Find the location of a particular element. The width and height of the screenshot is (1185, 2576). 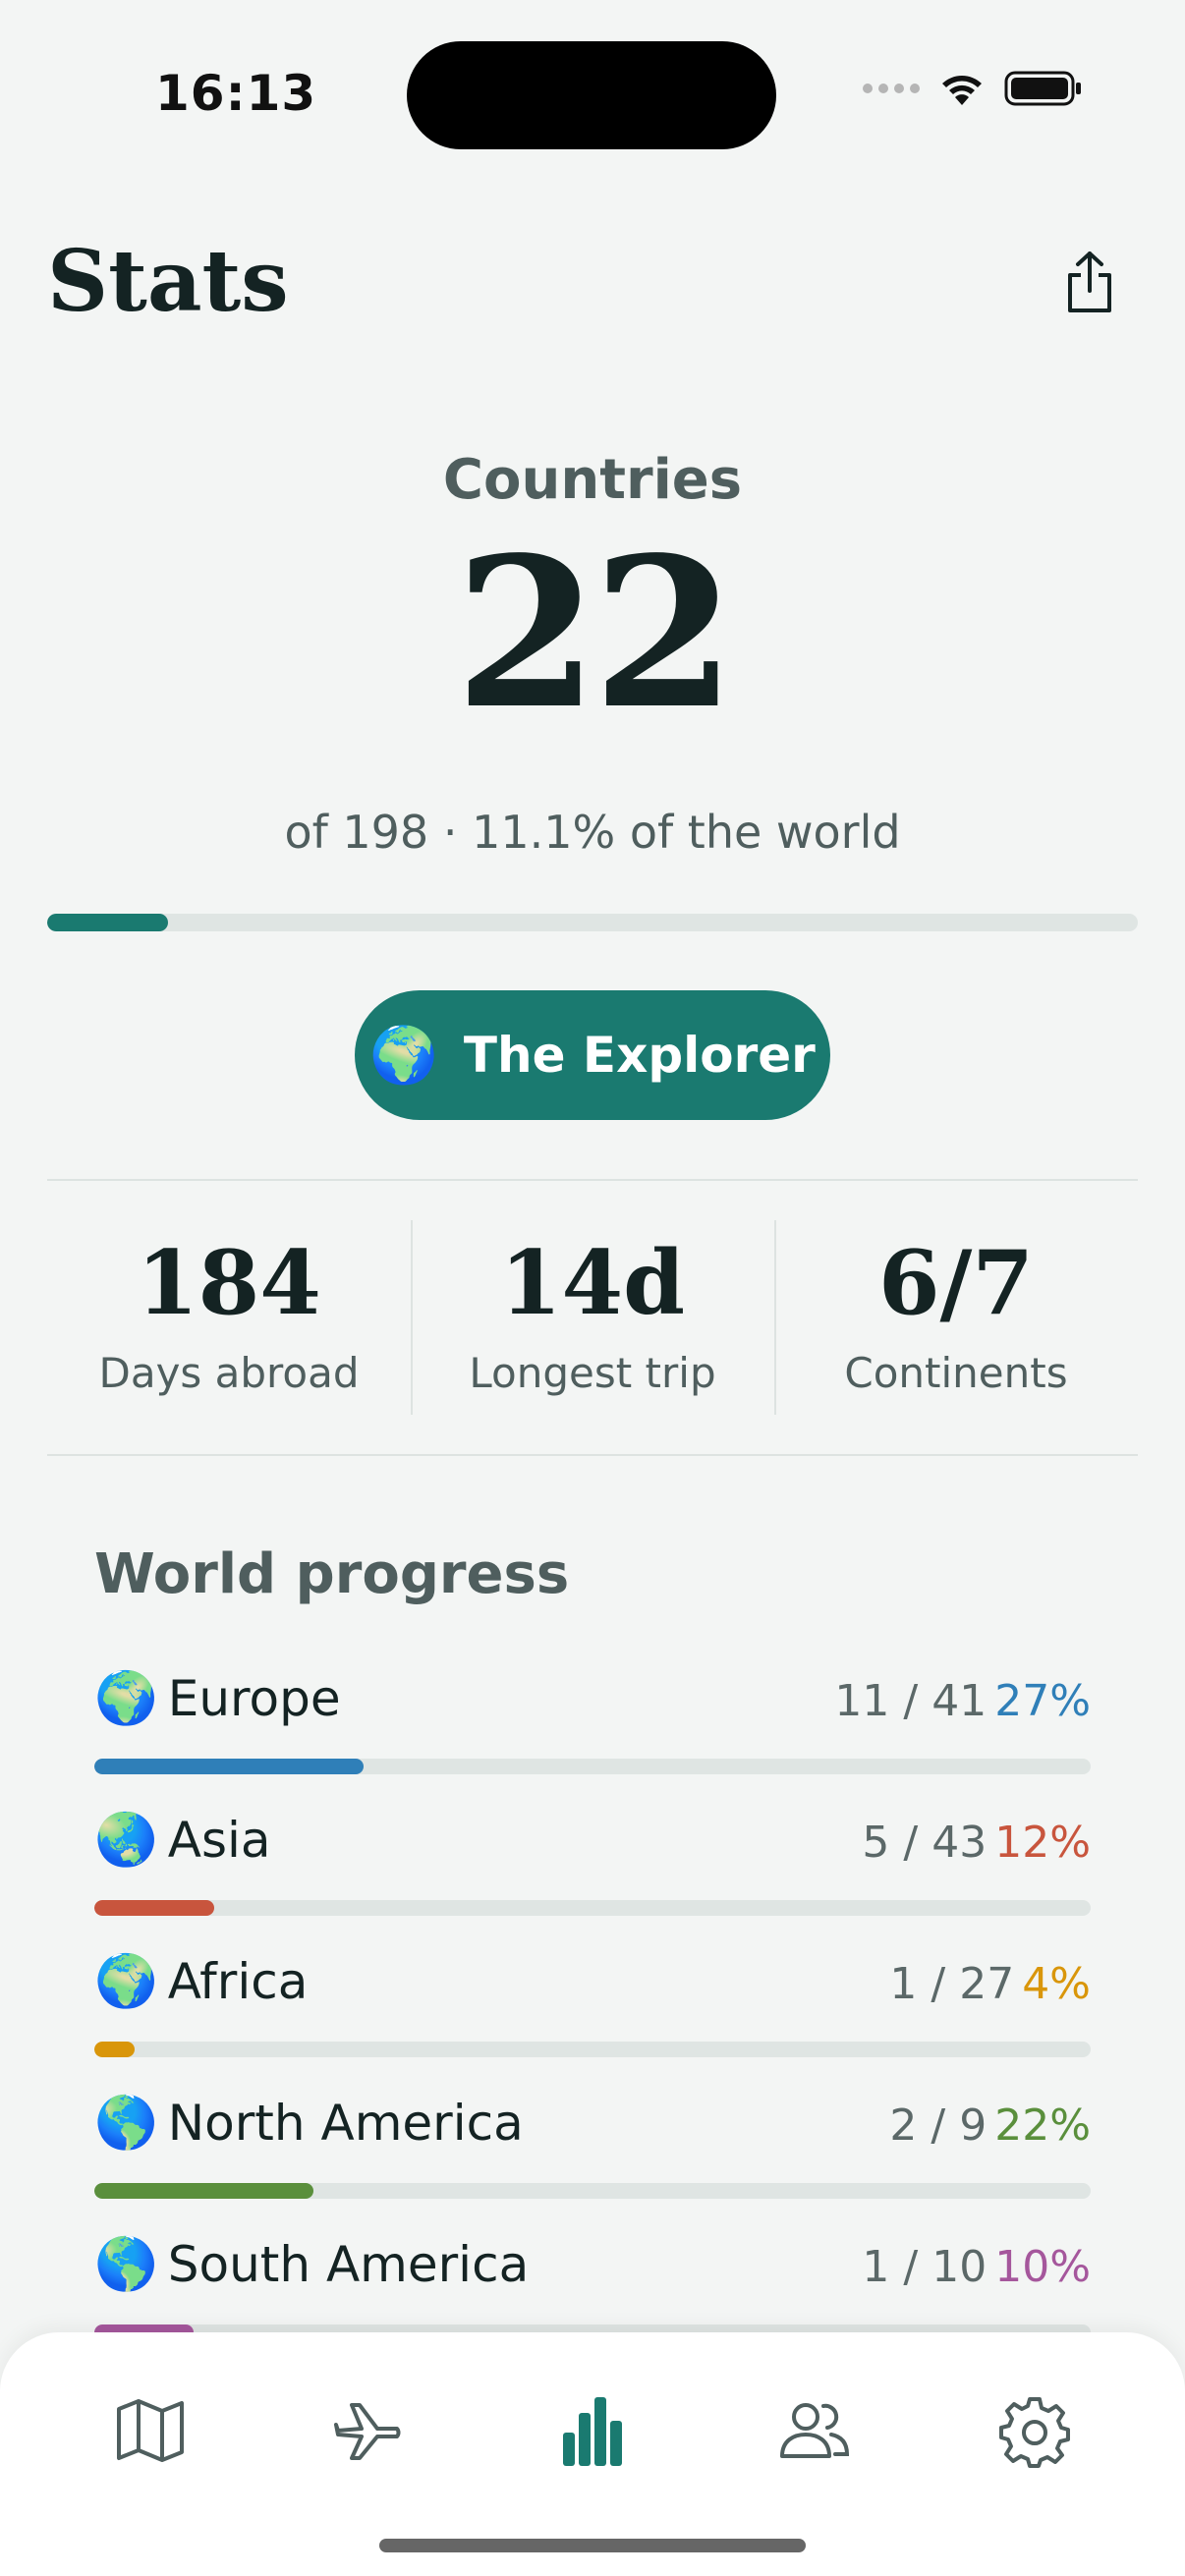

world-progress-title: World progress is located at coordinates (332, 1574).